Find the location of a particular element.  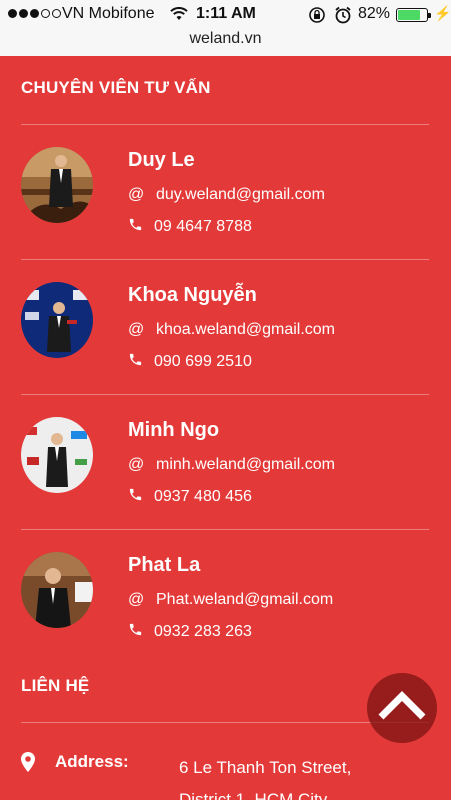

email-link: @ khoa.weland@gmail.com is located at coordinates (231, 330).